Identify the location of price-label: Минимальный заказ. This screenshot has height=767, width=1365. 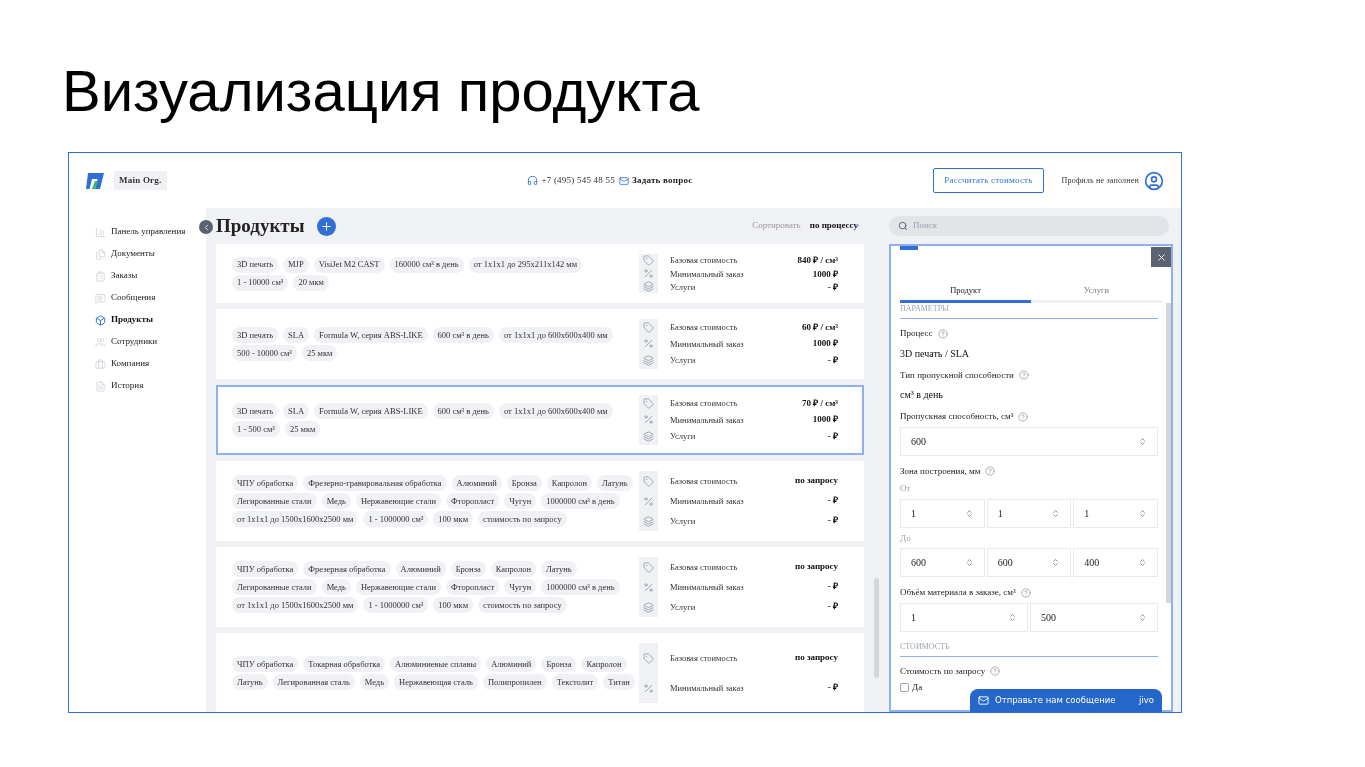
(707, 420).